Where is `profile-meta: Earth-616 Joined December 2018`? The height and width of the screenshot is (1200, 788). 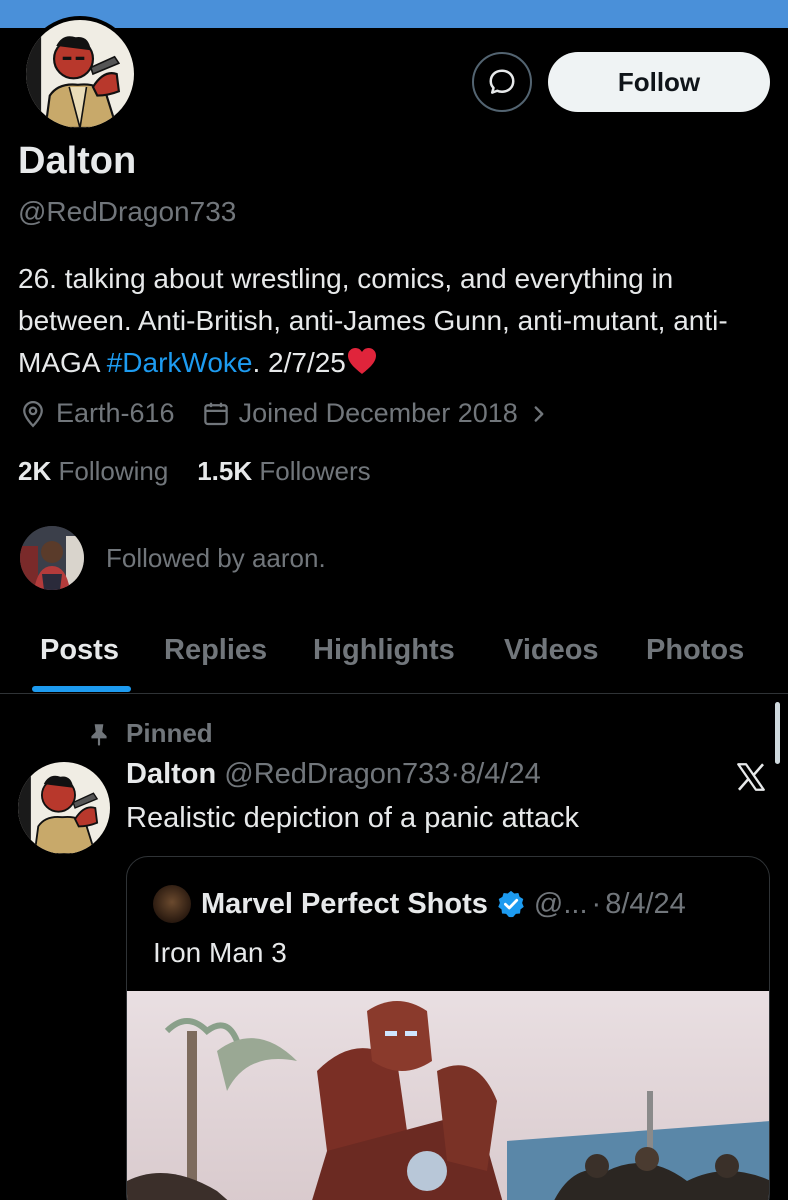 profile-meta: Earth-616 Joined December 2018 is located at coordinates (291, 413).